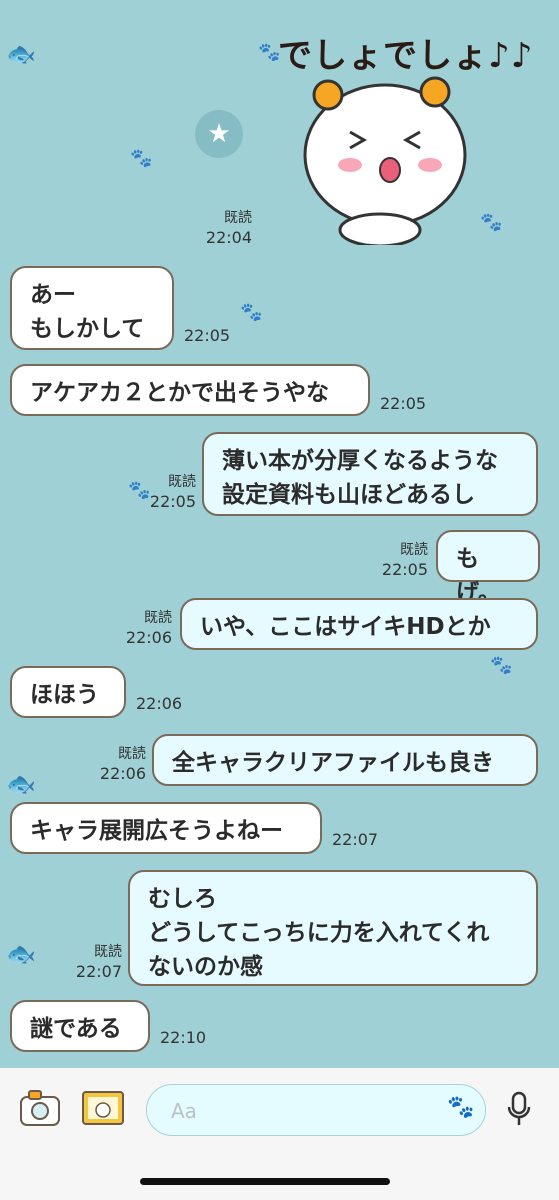 This screenshot has width=559, height=1200. What do you see at coordinates (166, 828) in the screenshot?
I see `incoming-message-bubble: キャラ展開広そうよねー` at bounding box center [166, 828].